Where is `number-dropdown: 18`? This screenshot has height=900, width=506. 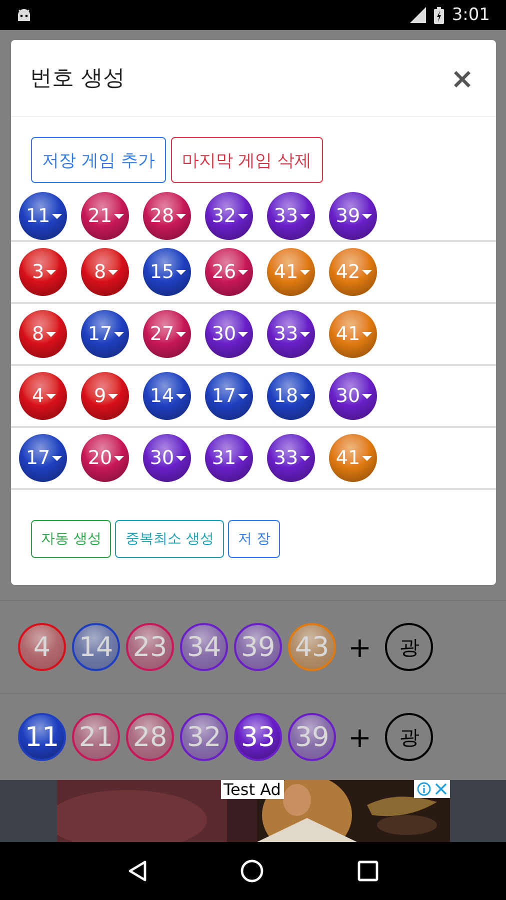 number-dropdown: 18 is located at coordinates (291, 396).